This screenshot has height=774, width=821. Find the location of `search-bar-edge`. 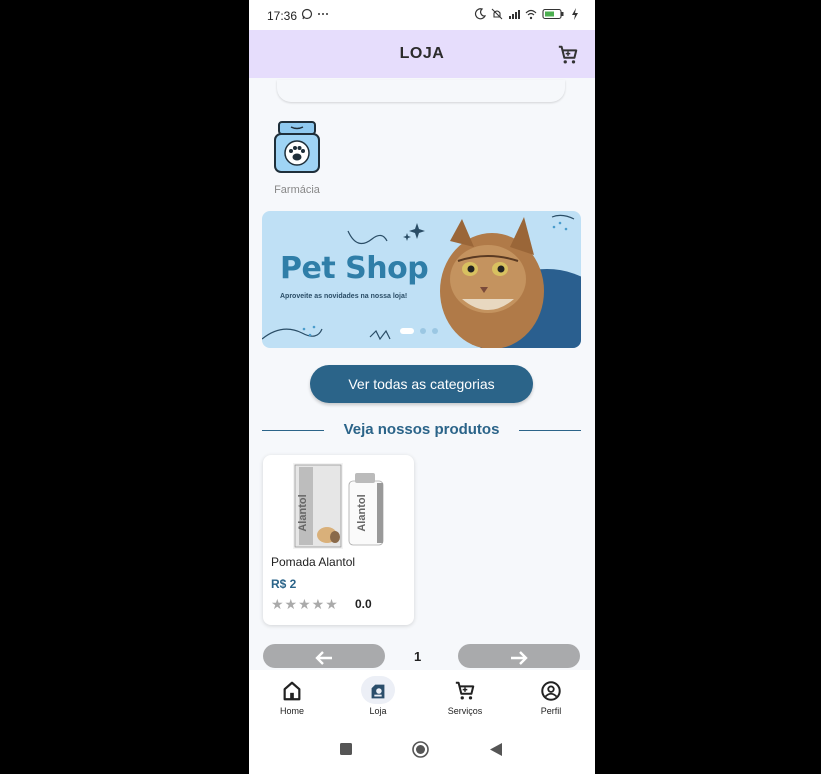

search-bar-edge is located at coordinates (421, 91).